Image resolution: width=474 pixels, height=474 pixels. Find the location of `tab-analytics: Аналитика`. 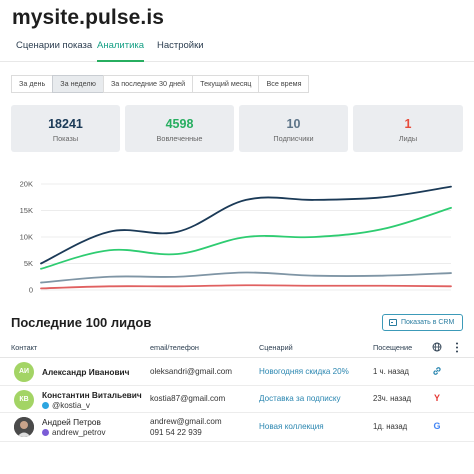

tab-analytics: Аналитика is located at coordinates (121, 51).